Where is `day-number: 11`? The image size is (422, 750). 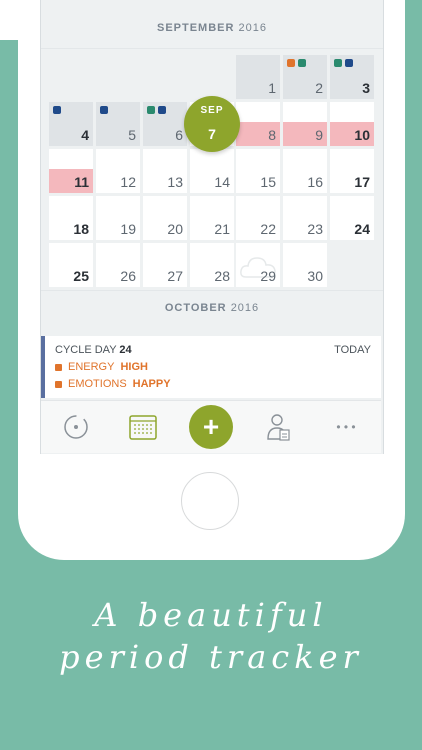
day-number: 11 is located at coordinates (81, 182).